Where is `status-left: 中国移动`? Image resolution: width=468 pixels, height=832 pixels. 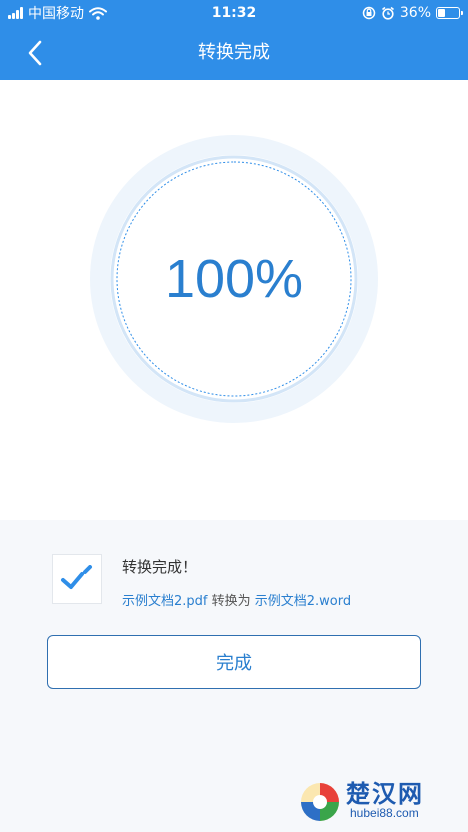 status-left: 中国移动 is located at coordinates (57, 13).